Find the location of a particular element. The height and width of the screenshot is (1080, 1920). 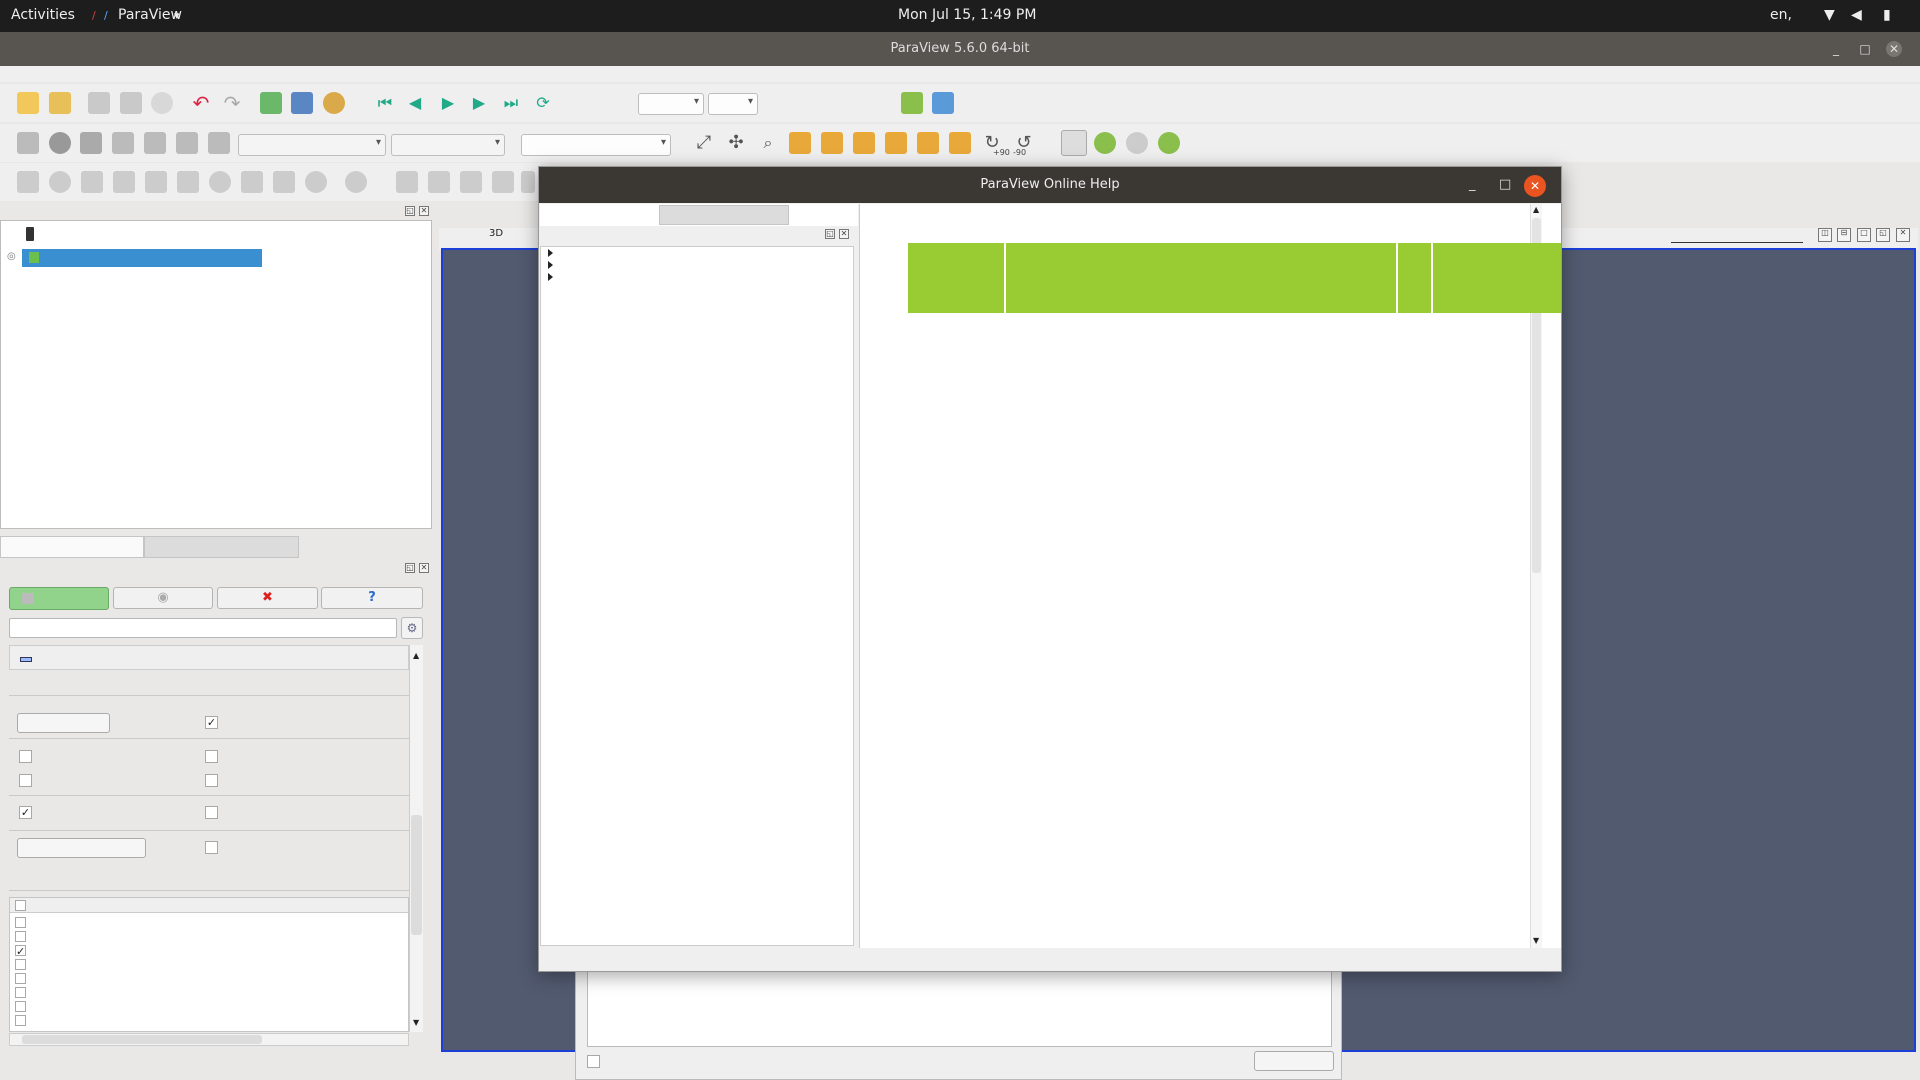

maximize-view-icon: □ is located at coordinates (1864, 235).